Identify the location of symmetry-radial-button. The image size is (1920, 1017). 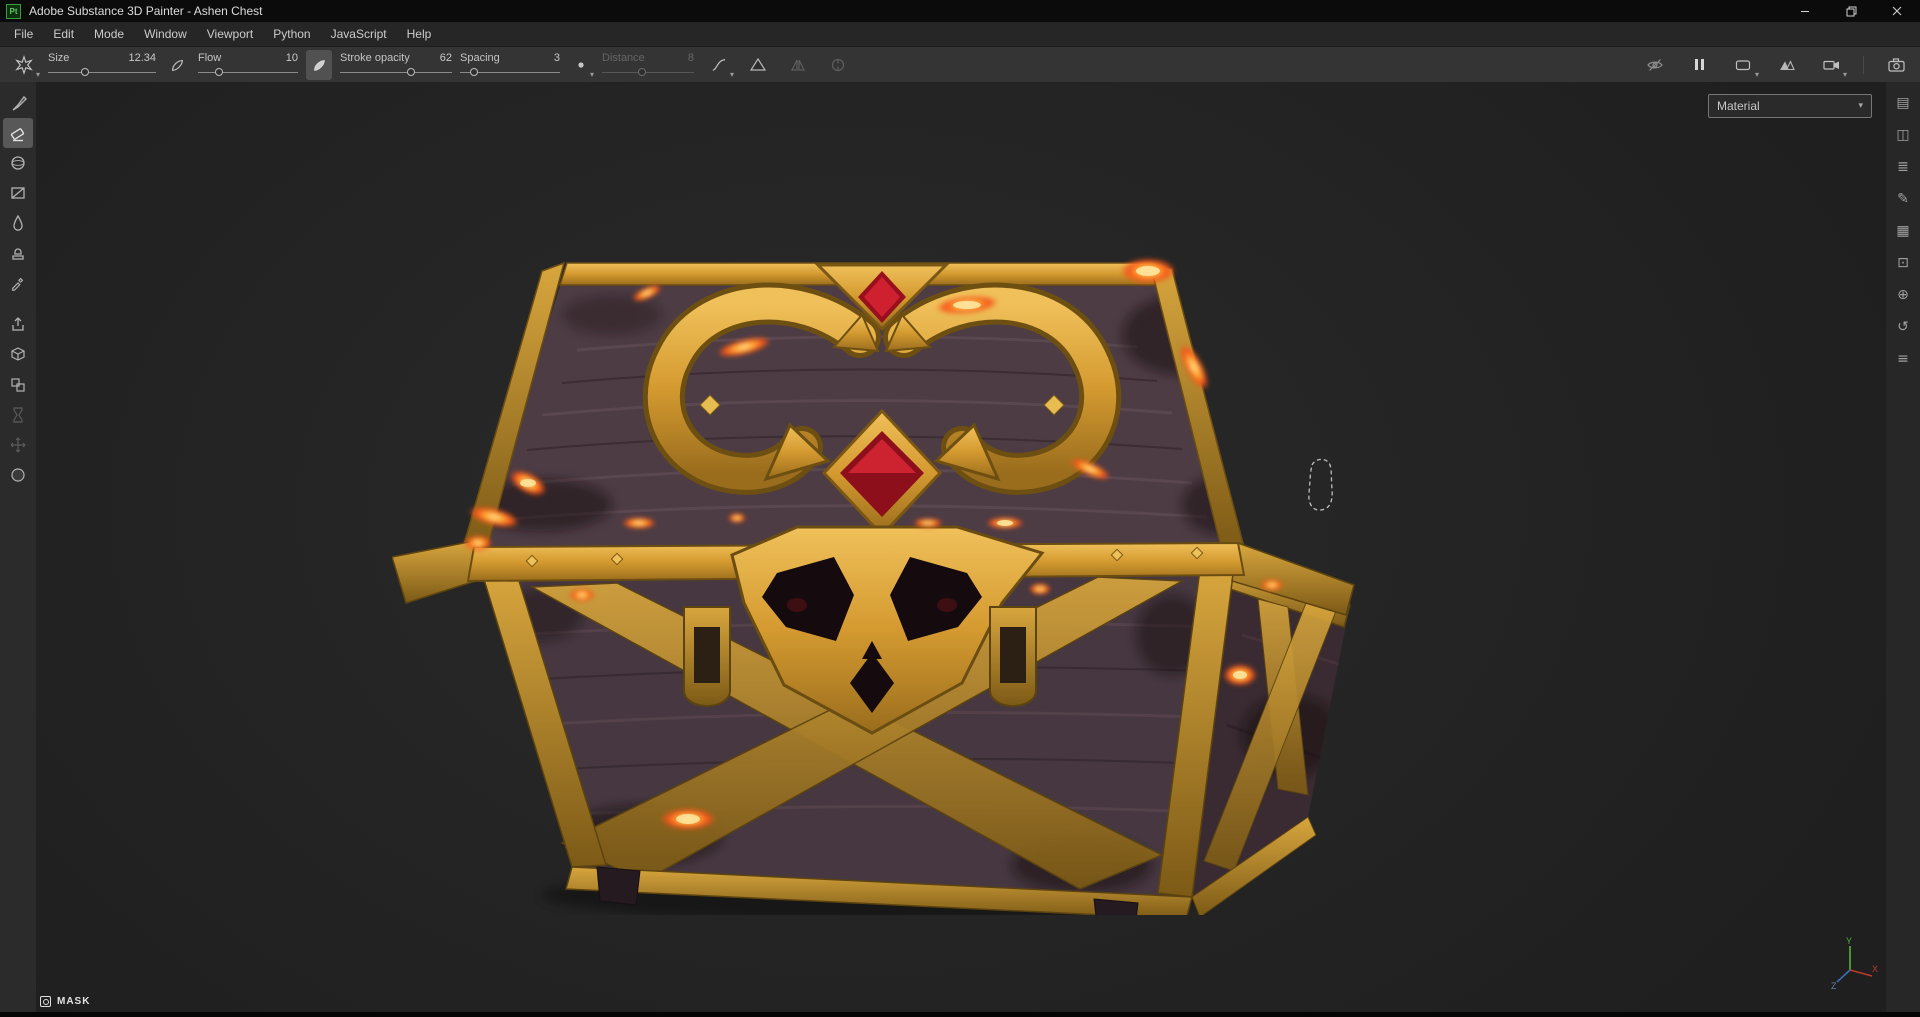
(838, 65).